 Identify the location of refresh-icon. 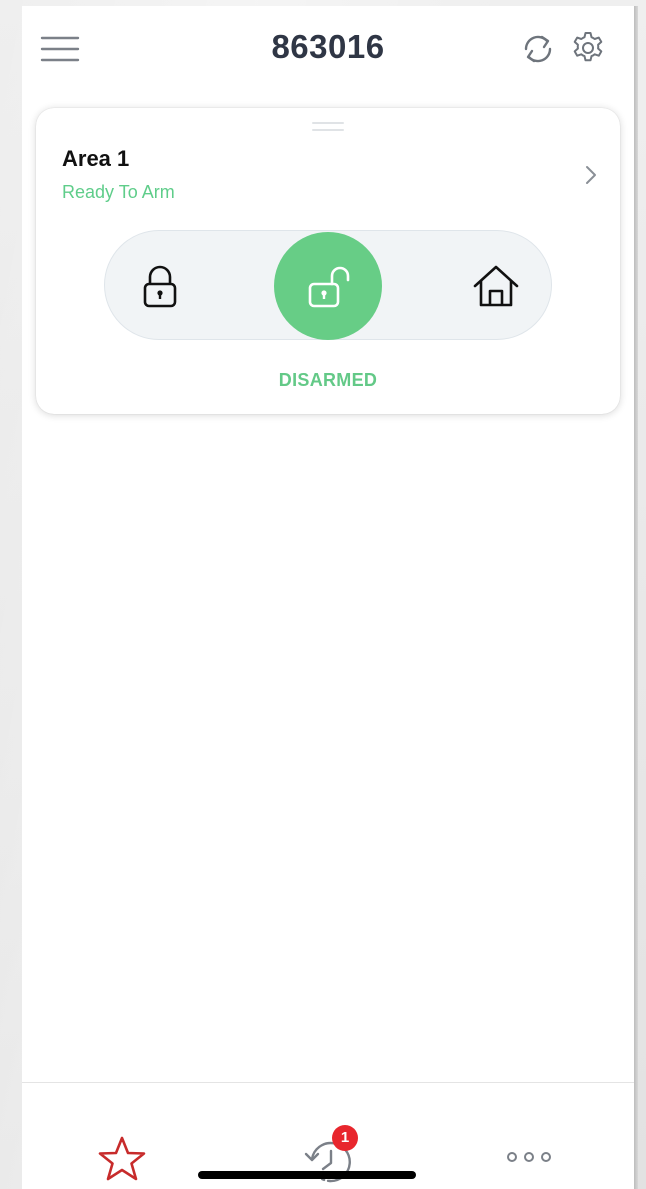
(538, 49).